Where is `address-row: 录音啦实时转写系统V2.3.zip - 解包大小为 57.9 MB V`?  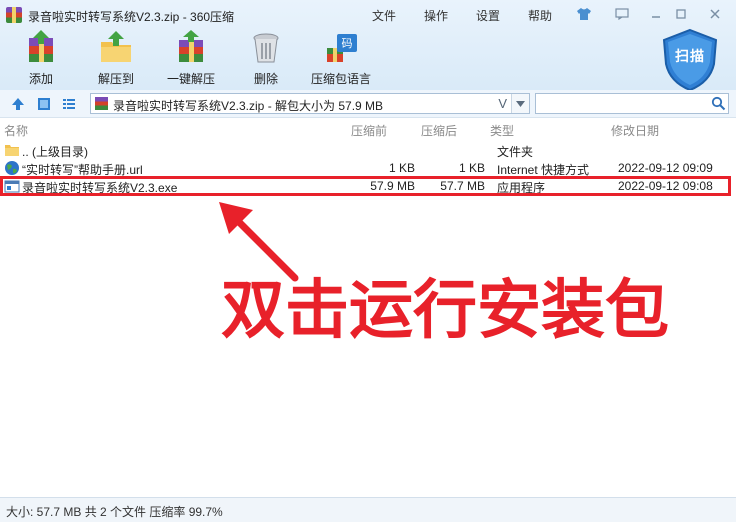
address-row: 录音啦实时转写系统V2.3.zip - 解包大小为 57.9 MB V is located at coordinates (368, 104).